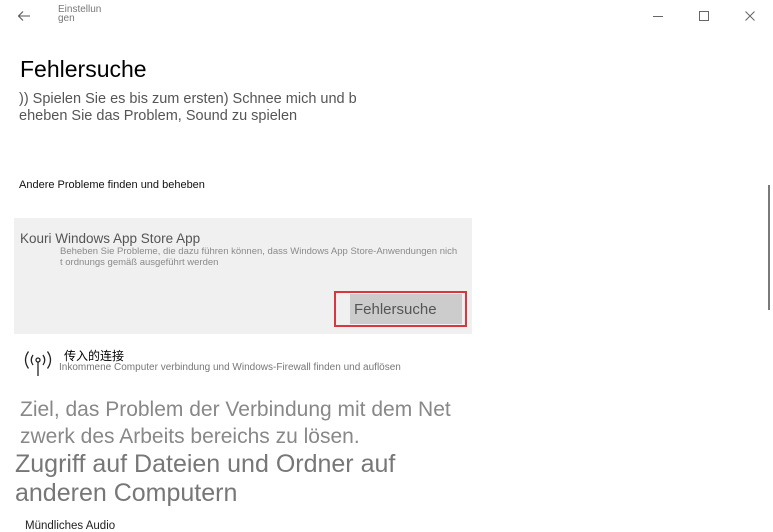 The image size is (773, 532). What do you see at coordinates (83, 69) in the screenshot?
I see `page-title: Fehlersuche` at bounding box center [83, 69].